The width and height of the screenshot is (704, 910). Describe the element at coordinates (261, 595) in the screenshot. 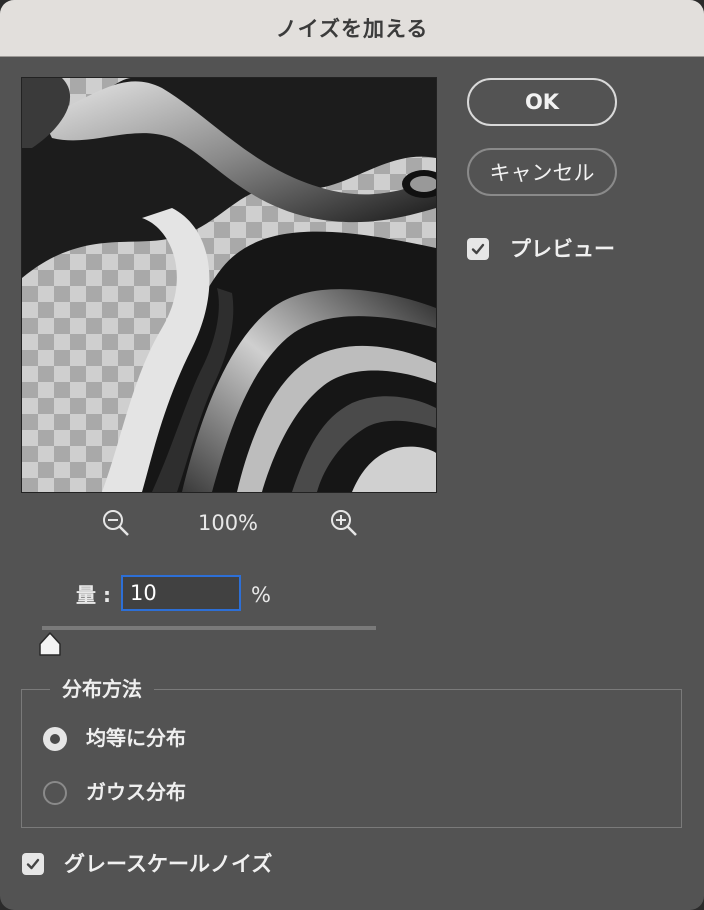

I see `amount-unit: %` at that location.